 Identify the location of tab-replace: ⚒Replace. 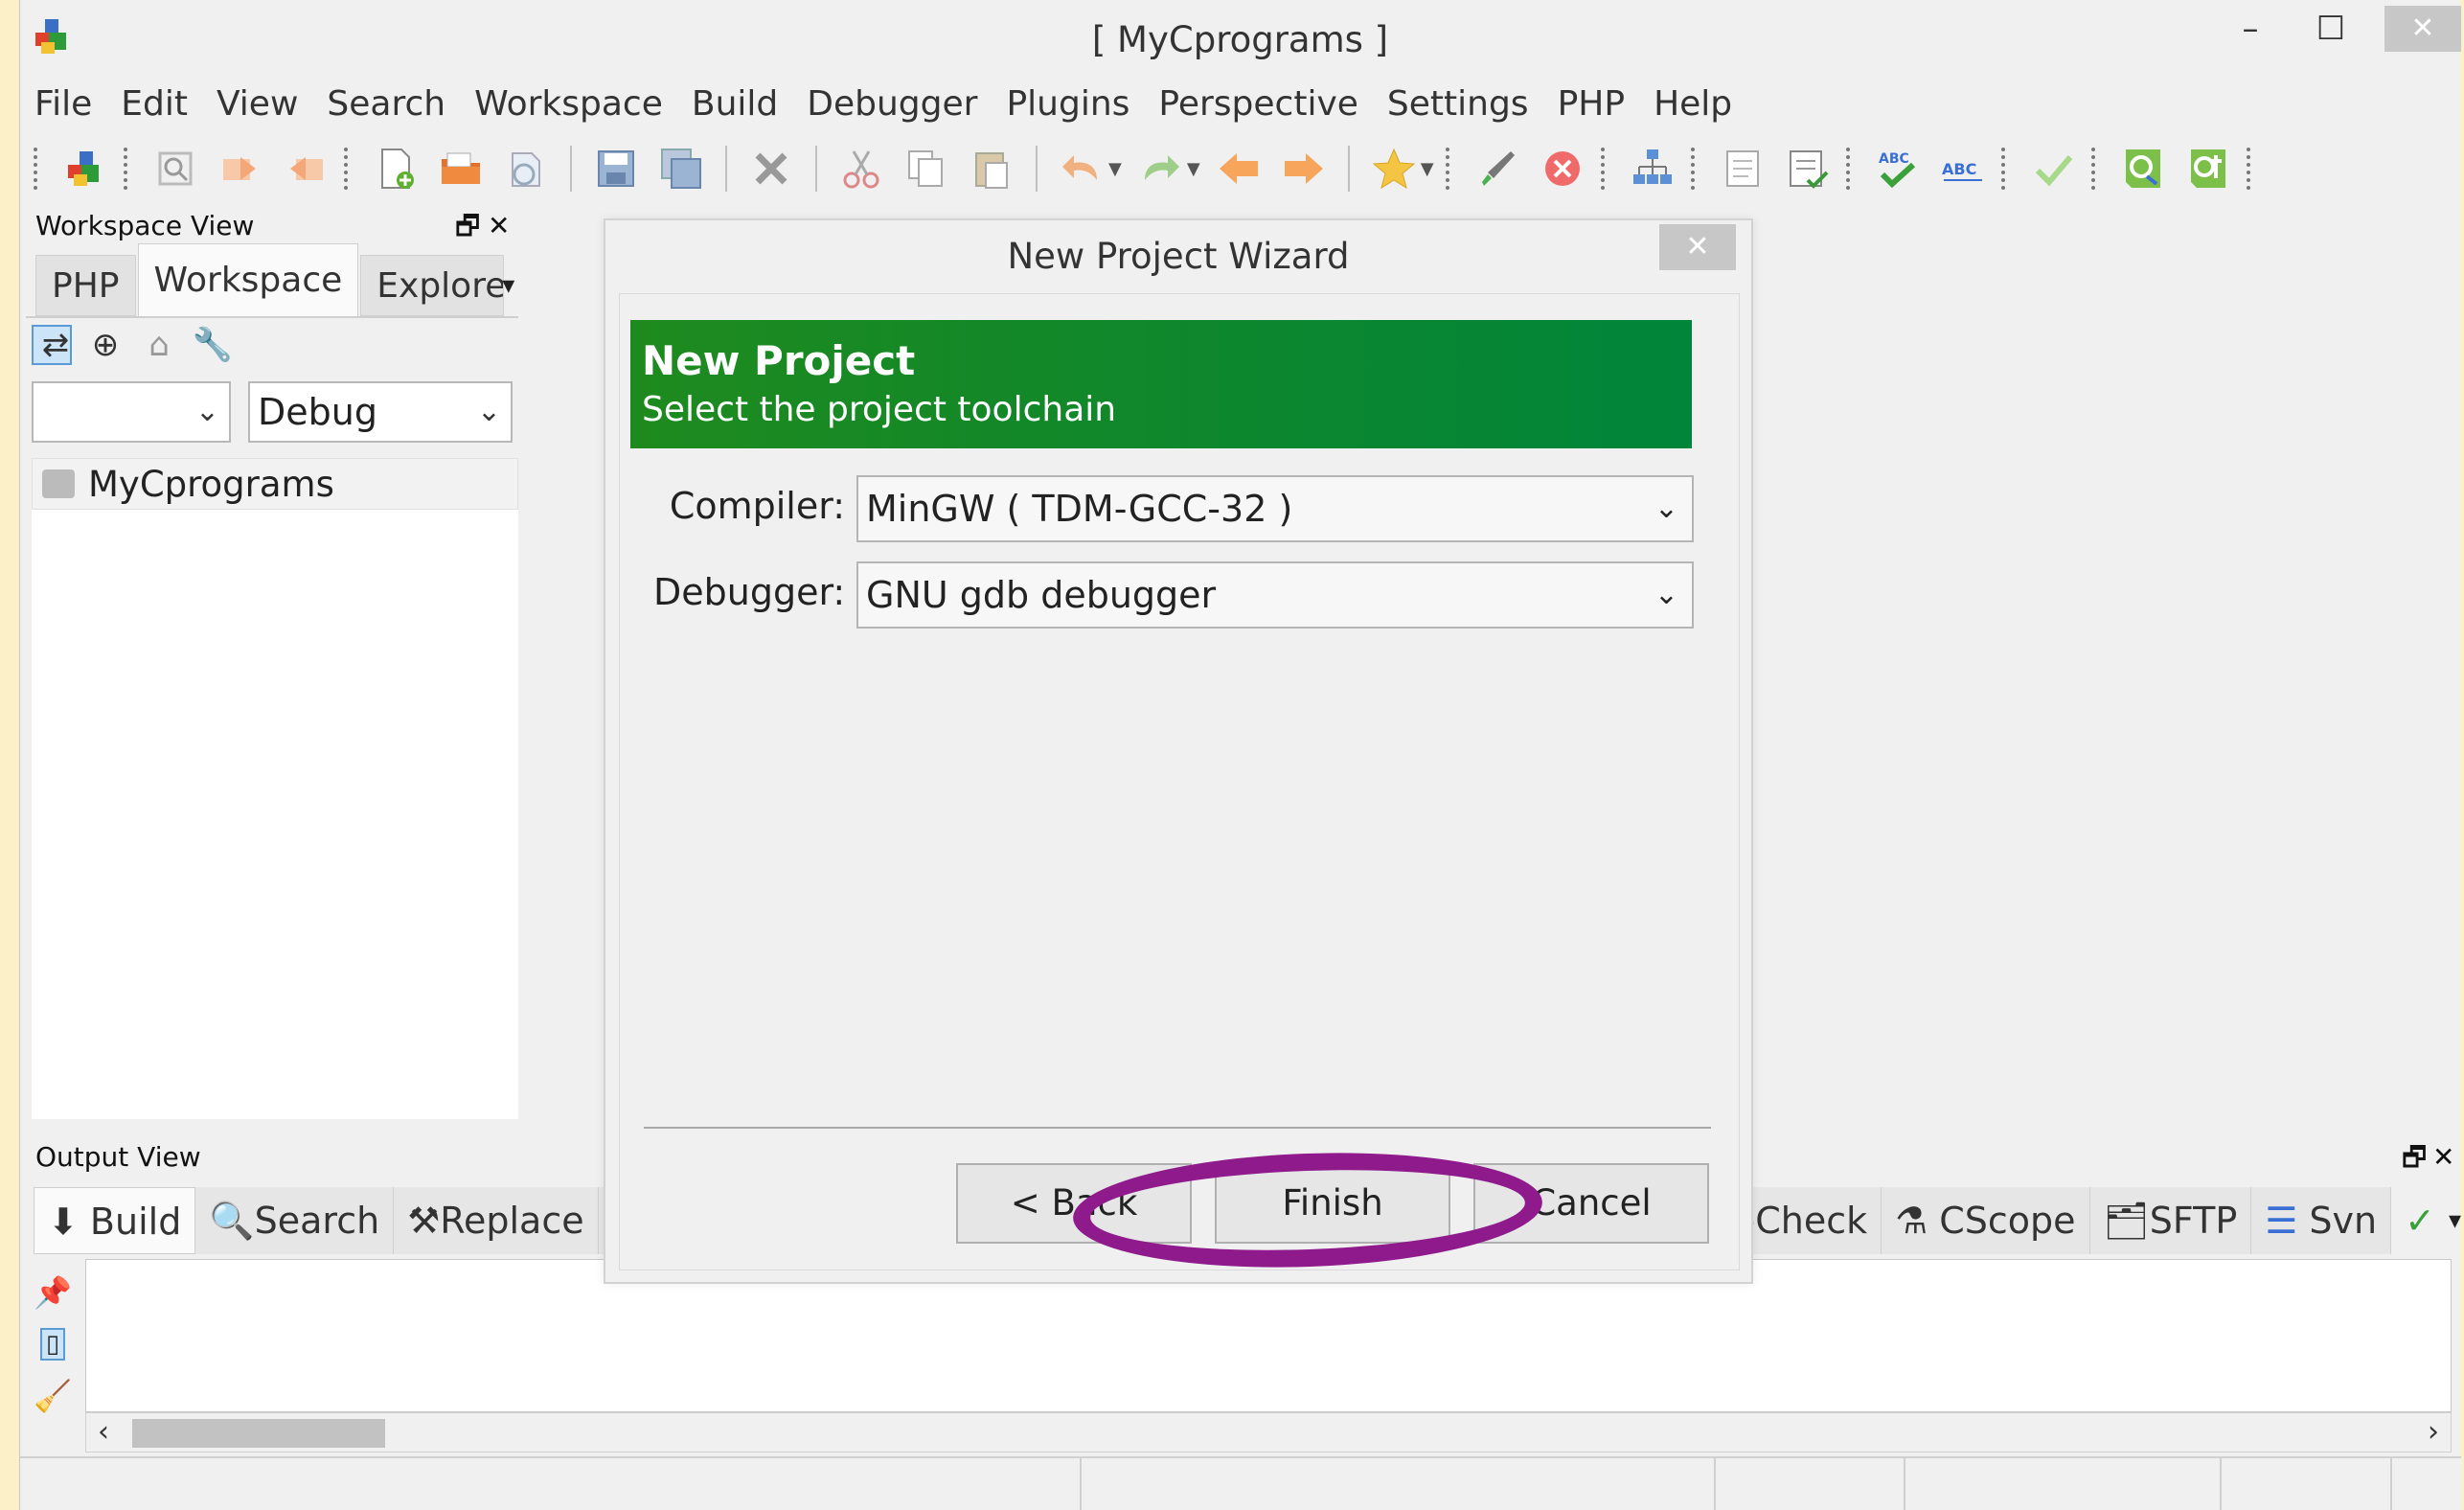
(497, 1220).